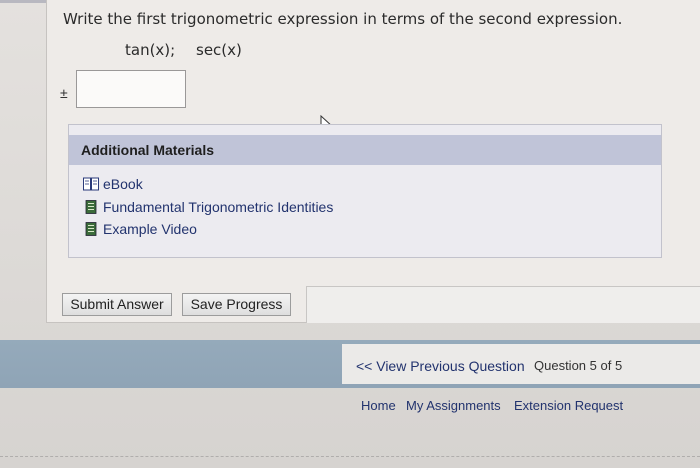 This screenshot has width=700, height=468. I want to click on material-link-identities: Fundamental Trigonometric Identities, so click(208, 207).